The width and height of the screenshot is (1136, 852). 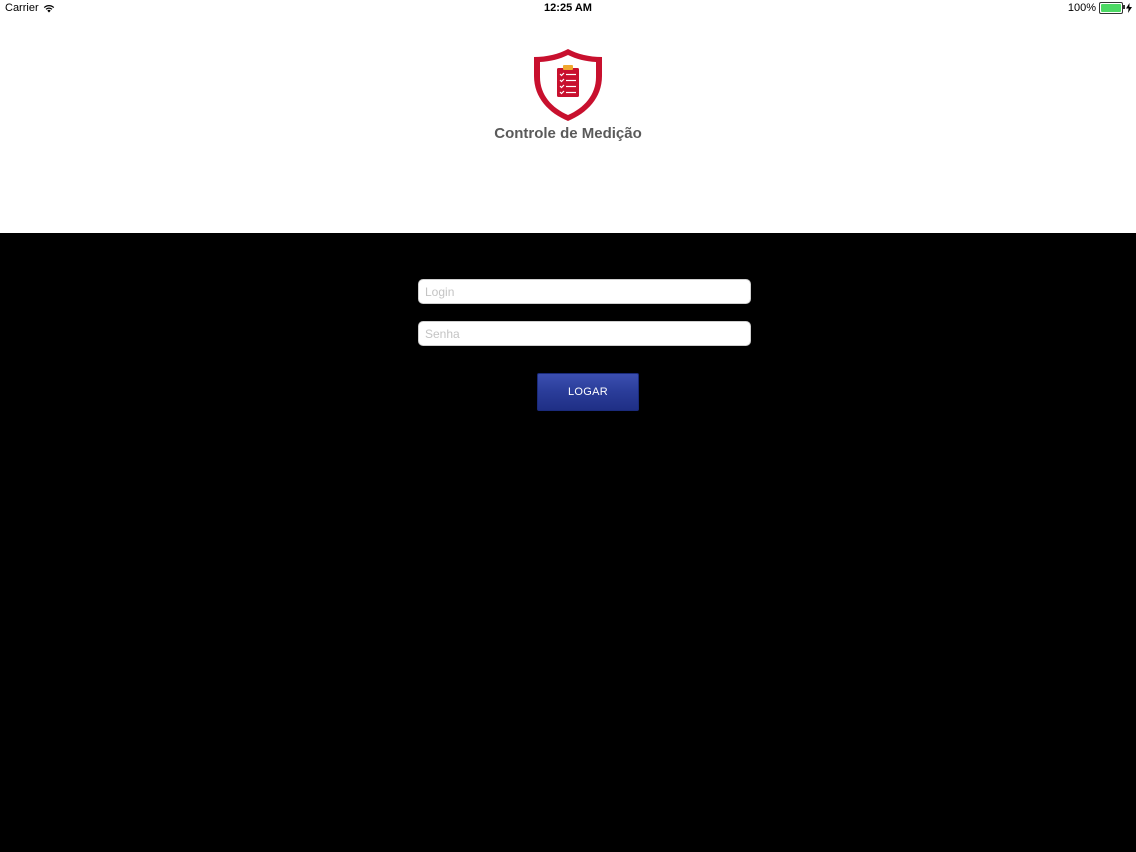 I want to click on status-right: 100%, so click(x=1100, y=8).